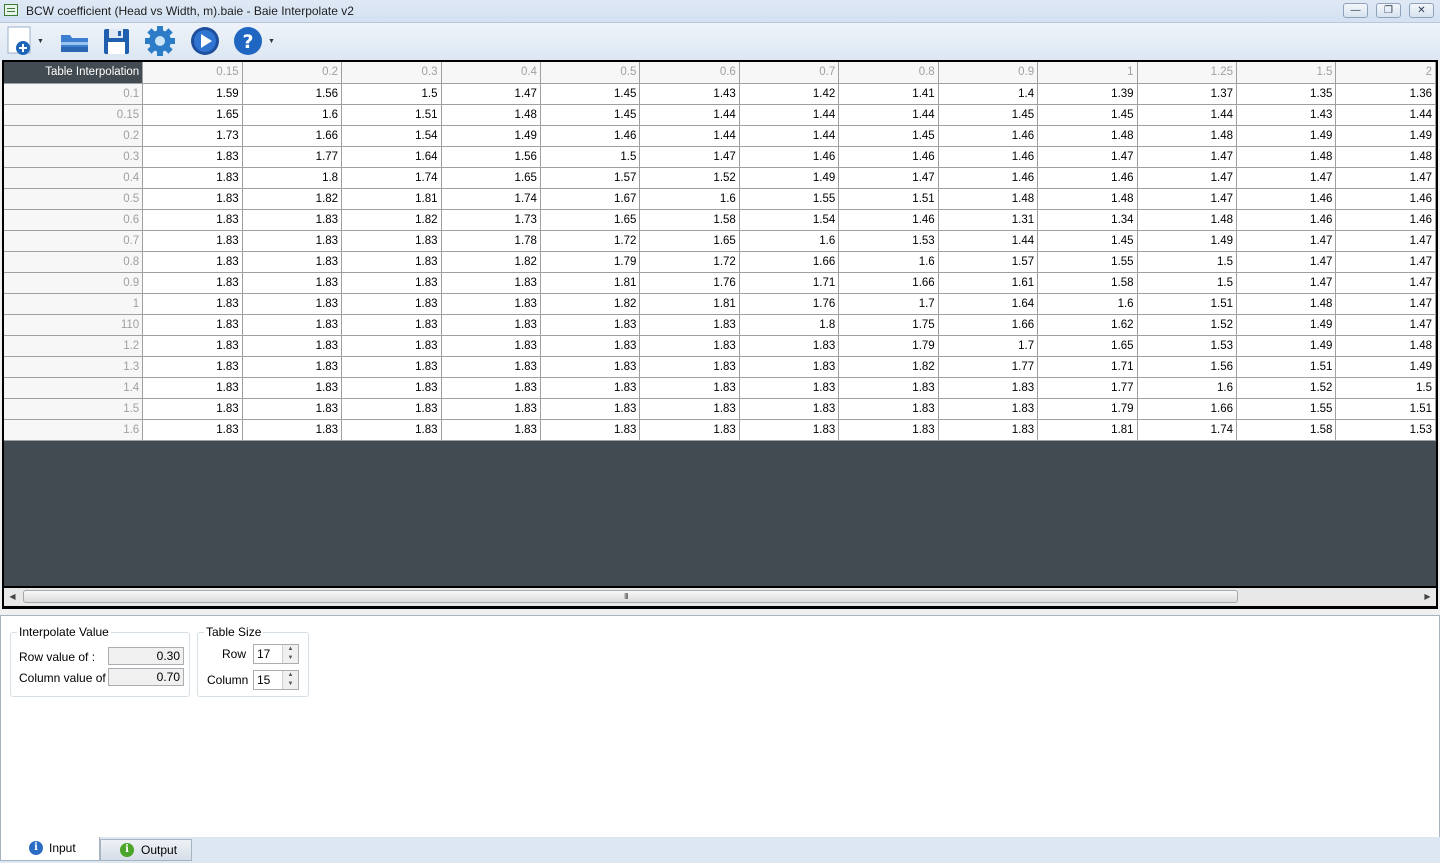  What do you see at coordinates (146, 656) in the screenshot?
I see `row-value-field: 0.30` at bounding box center [146, 656].